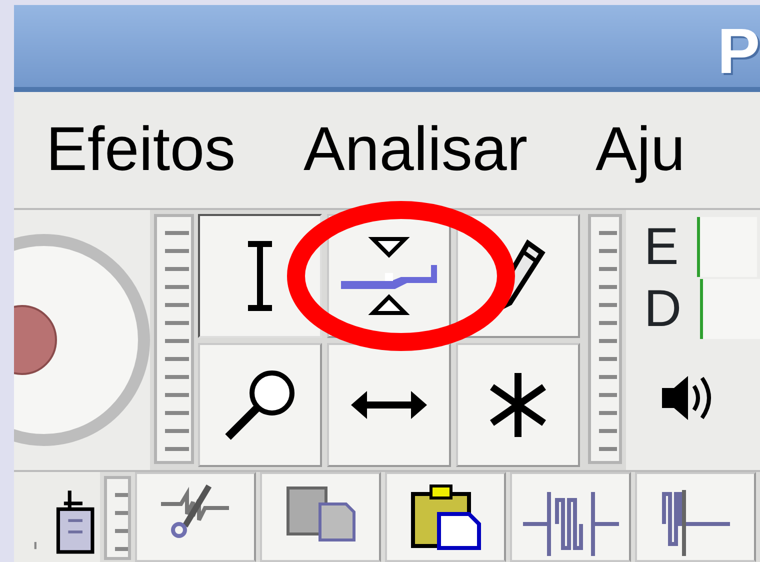 The height and width of the screenshot is (562, 760). I want to click on asterisk-icon, so click(518, 405).